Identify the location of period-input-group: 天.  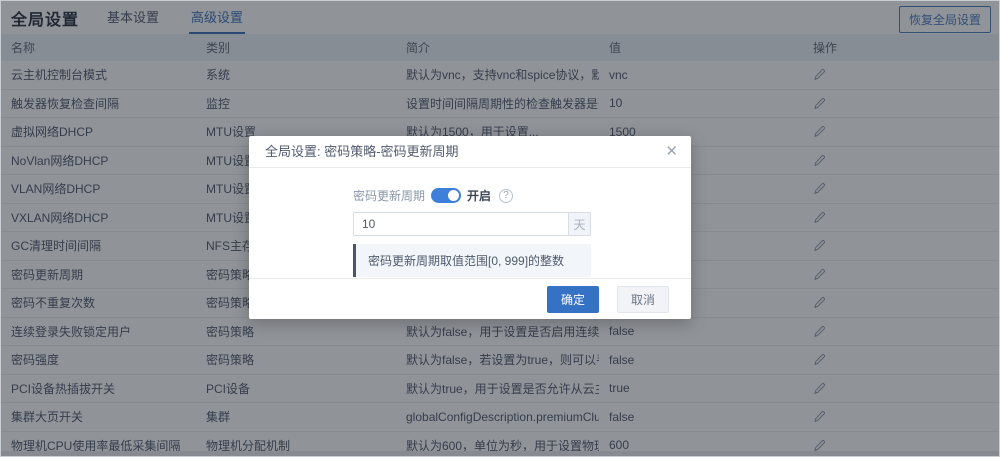
(472, 224).